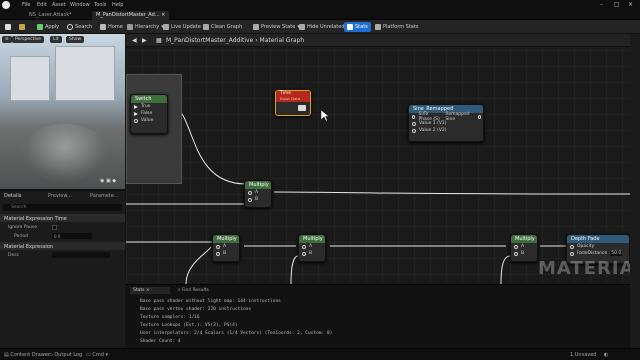  What do you see at coordinates (446, 117) in the screenshot?
I see `sine-pin-phase: Sine Phase (S) Remapped Sine` at bounding box center [446, 117].